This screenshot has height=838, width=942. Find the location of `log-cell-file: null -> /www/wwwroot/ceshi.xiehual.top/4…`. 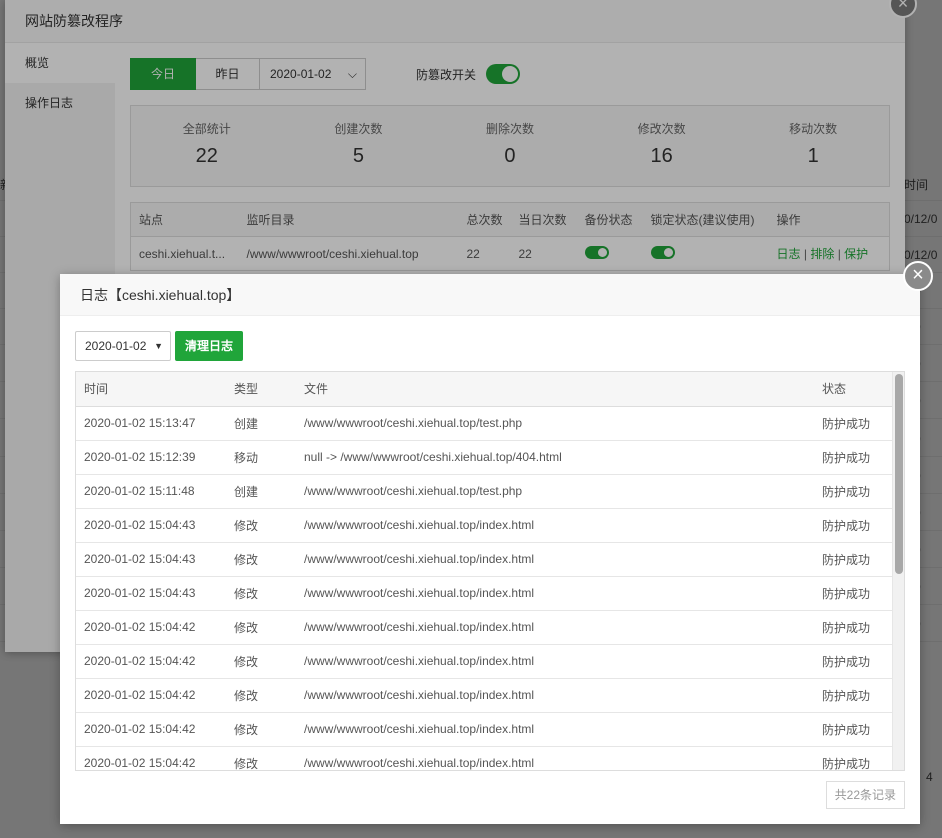

log-cell-file: null -> /www/wwwroot/ceshi.xiehual.top/4… is located at coordinates (555, 457).